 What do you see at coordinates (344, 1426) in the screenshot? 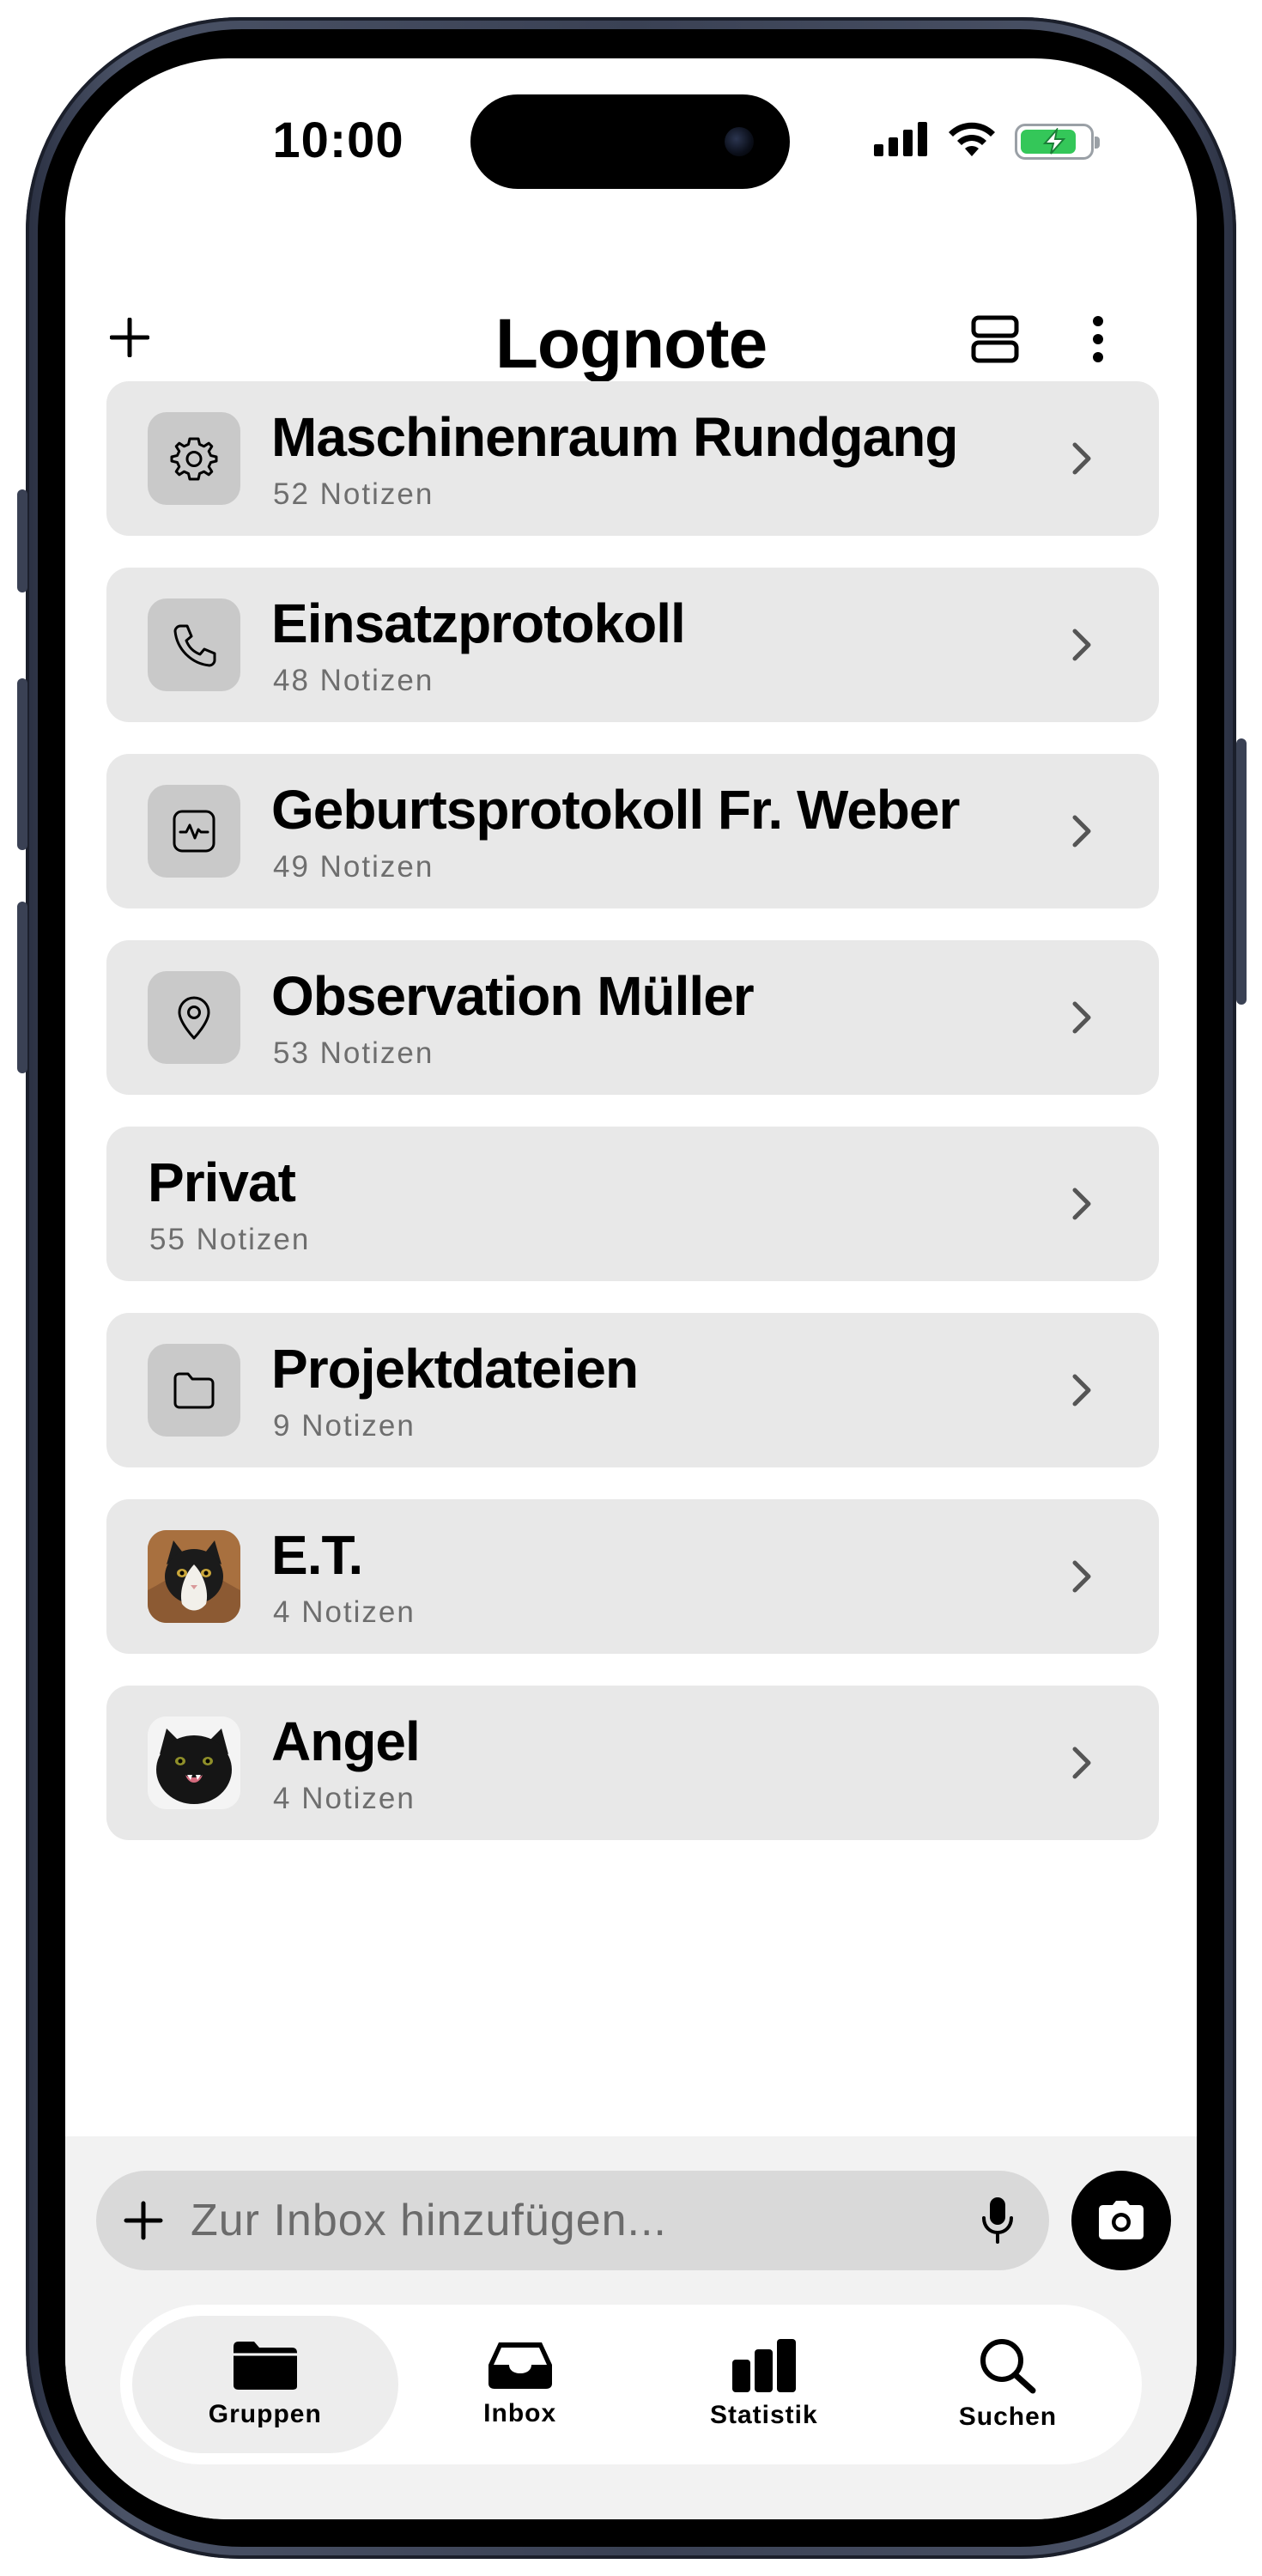
I see `group-note-count: 9 Notizen` at bounding box center [344, 1426].